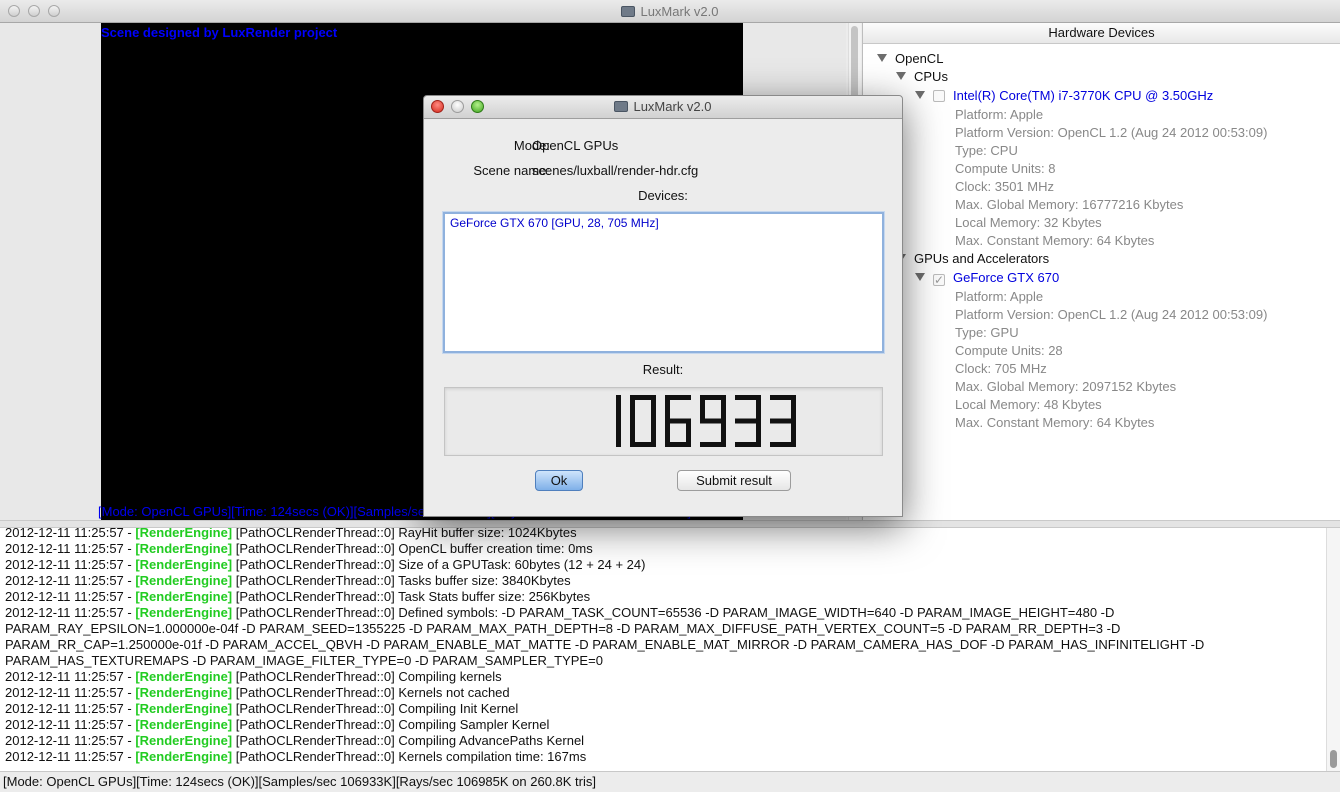 The width and height of the screenshot is (1340, 792). What do you see at coordinates (986, 150) in the screenshot?
I see `cpu-prop: Type: CPU` at bounding box center [986, 150].